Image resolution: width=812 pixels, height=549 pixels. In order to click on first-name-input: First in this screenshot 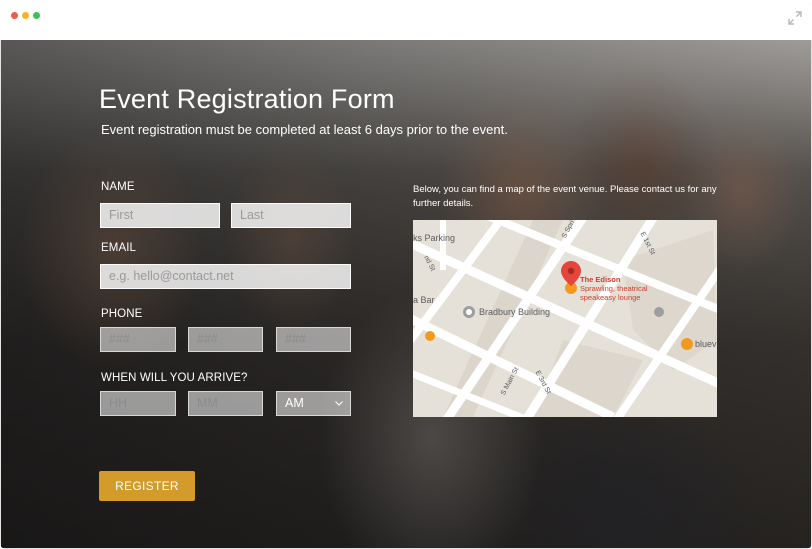, I will do `click(160, 215)`.